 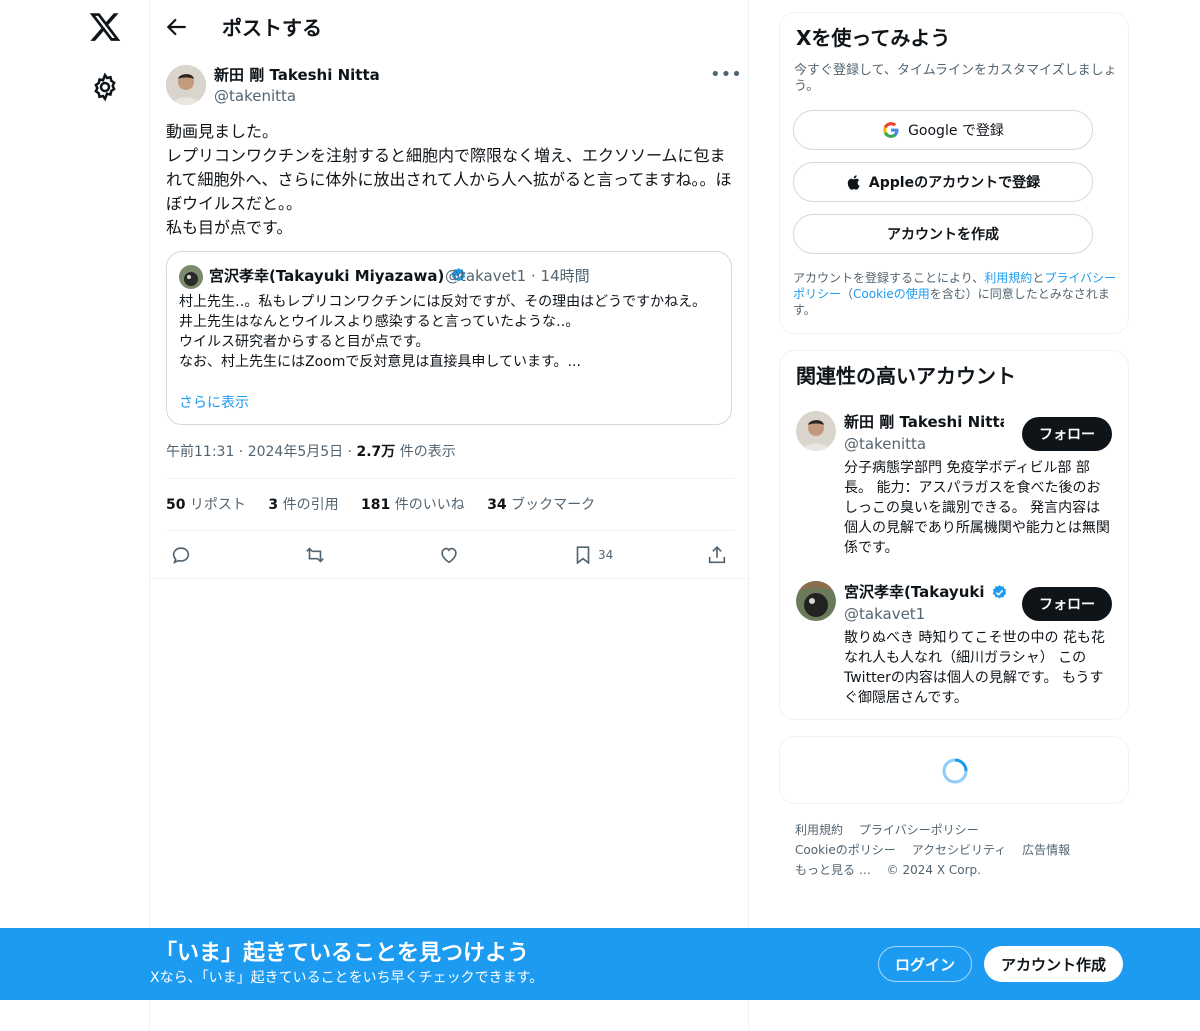 I want to click on quote-handle-text: @takavet1, so click(x=486, y=276).